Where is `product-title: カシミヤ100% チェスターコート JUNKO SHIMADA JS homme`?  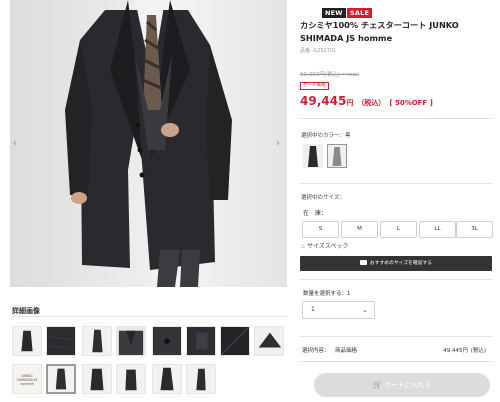 product-title: カシミヤ100% チェスターコート JUNKO SHIMADA JS homme is located at coordinates (379, 31).